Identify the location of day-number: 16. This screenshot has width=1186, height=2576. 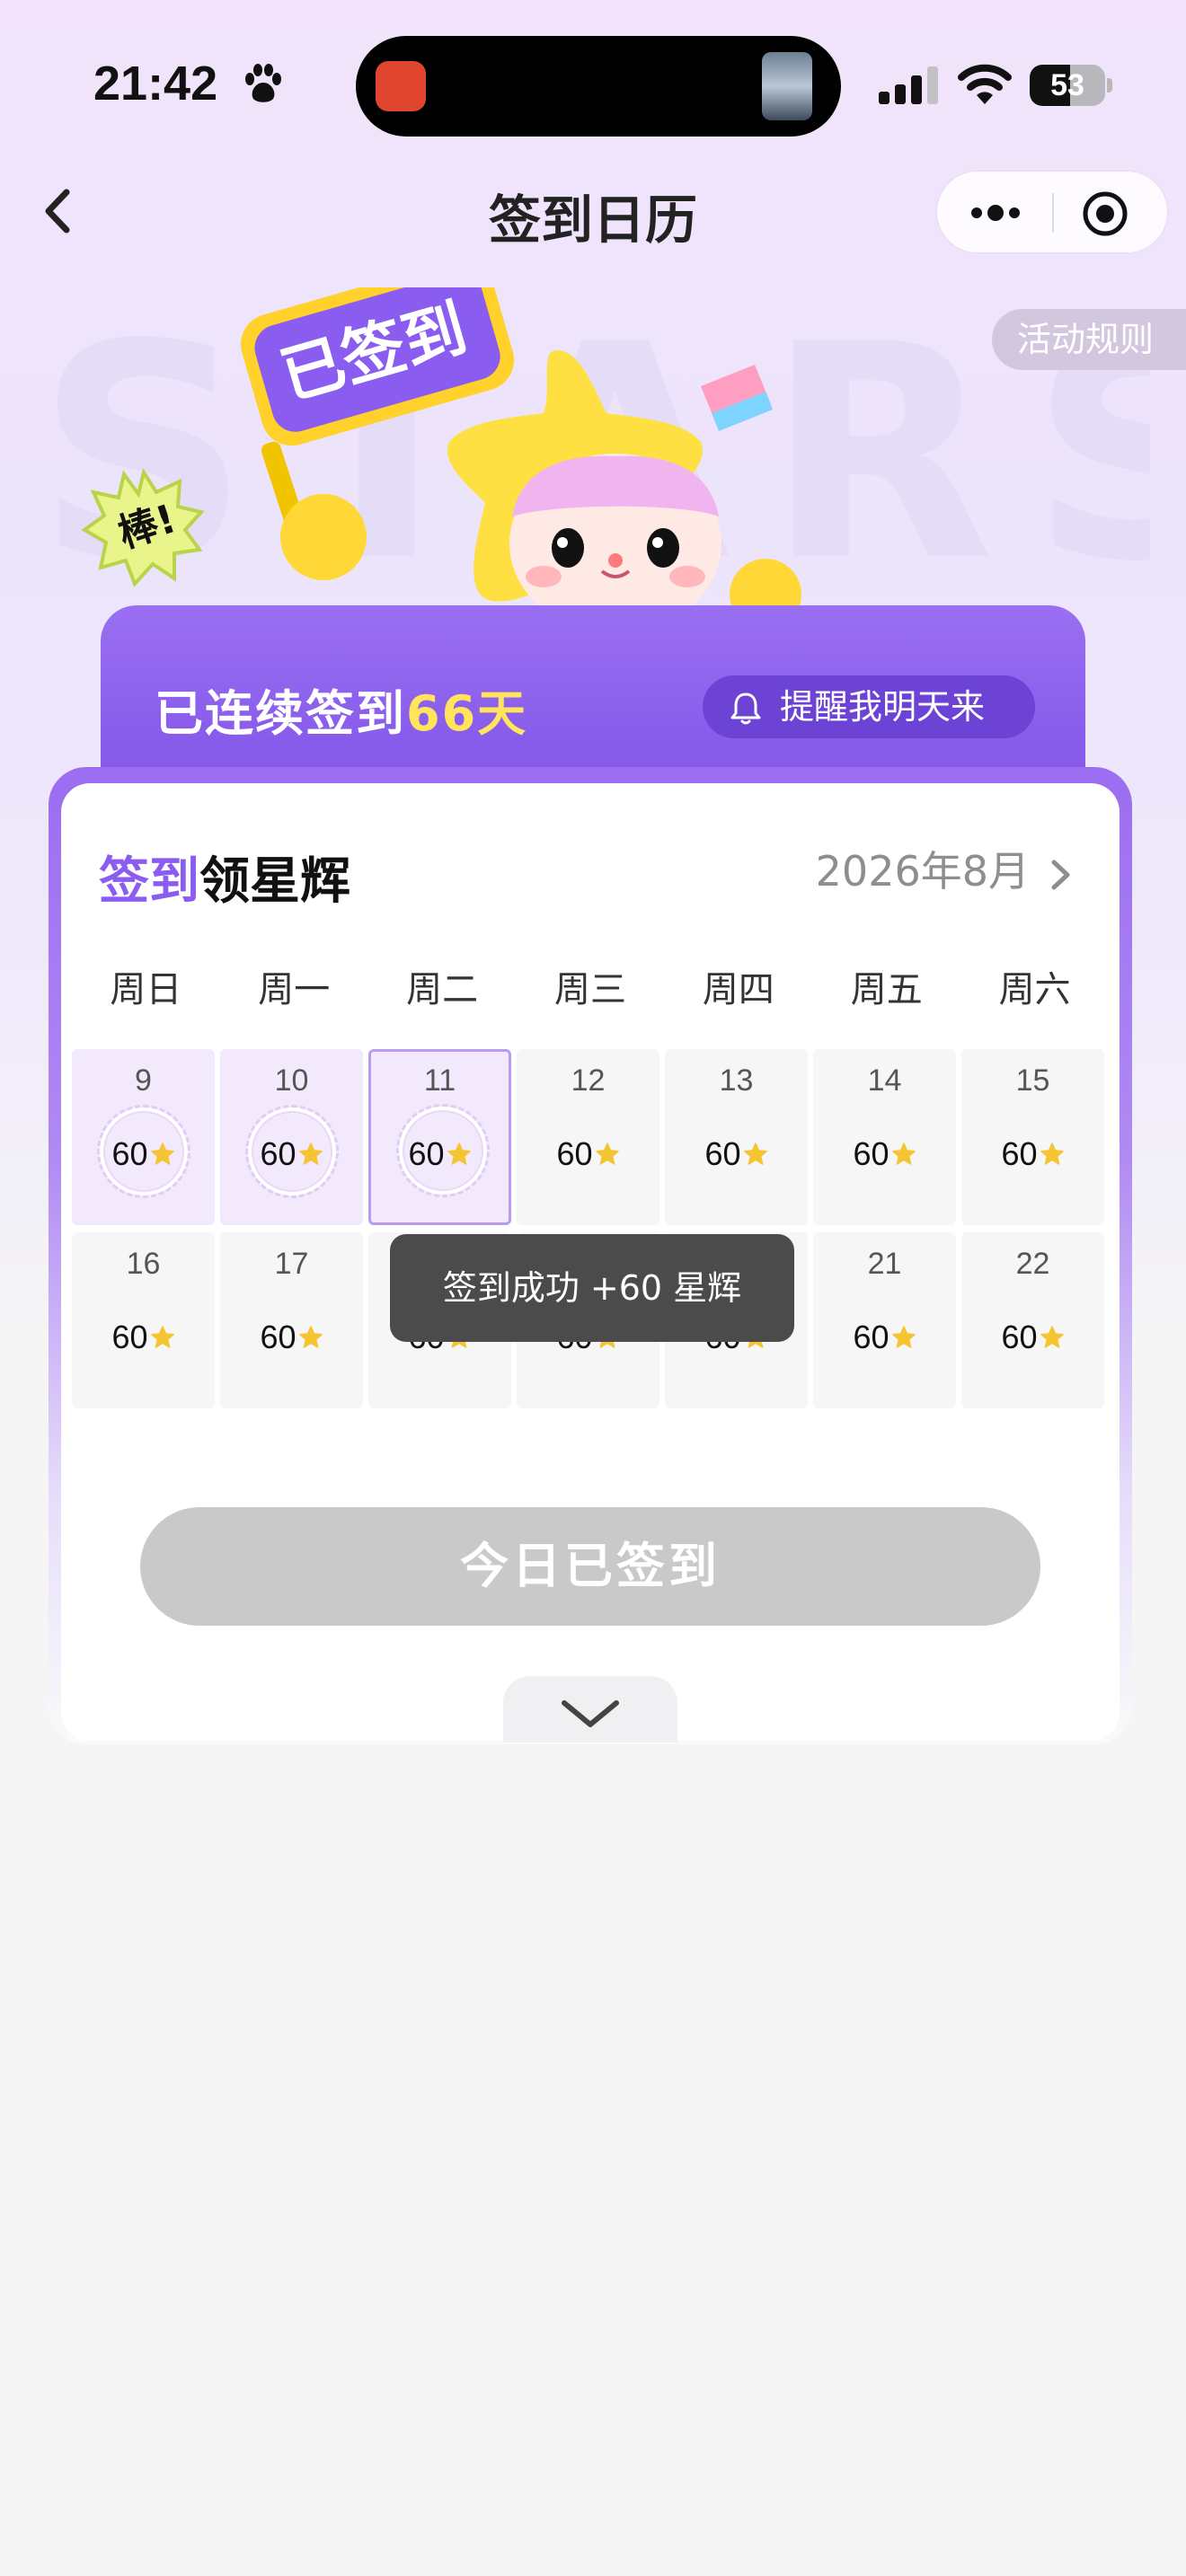
(143, 1264).